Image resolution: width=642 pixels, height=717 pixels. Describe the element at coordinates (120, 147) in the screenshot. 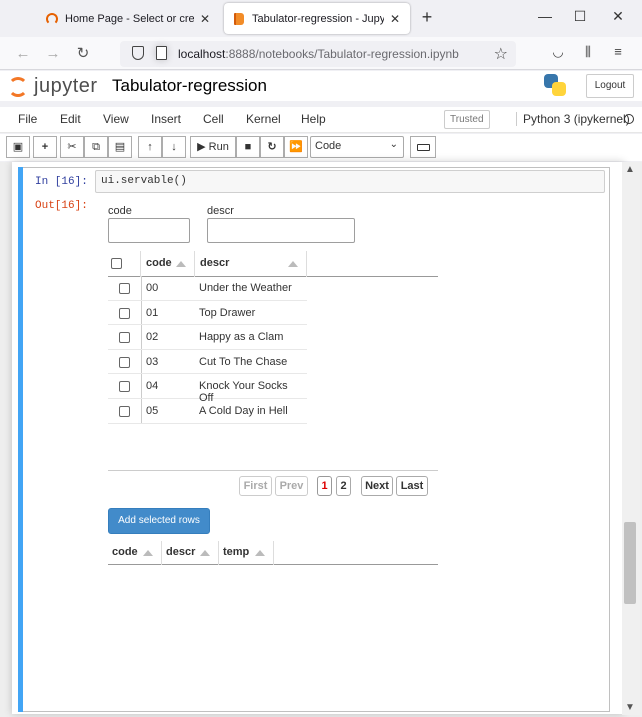

I see `paste-icon: ▤` at that location.